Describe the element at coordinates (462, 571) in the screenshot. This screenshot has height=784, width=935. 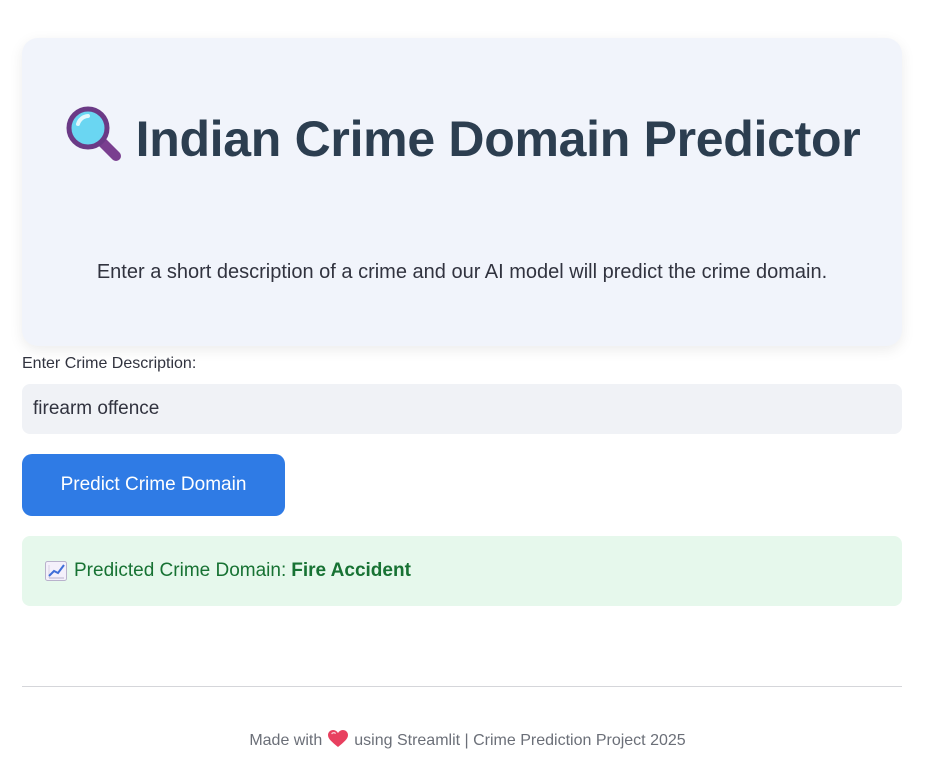
I see `prediction-result-alert: Predicted Crime Domain: Fire Accident` at that location.